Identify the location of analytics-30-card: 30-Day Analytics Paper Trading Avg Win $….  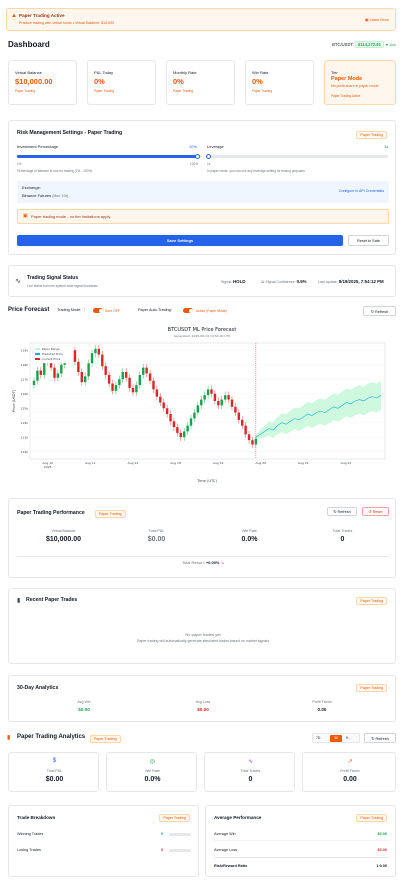
(202, 698).